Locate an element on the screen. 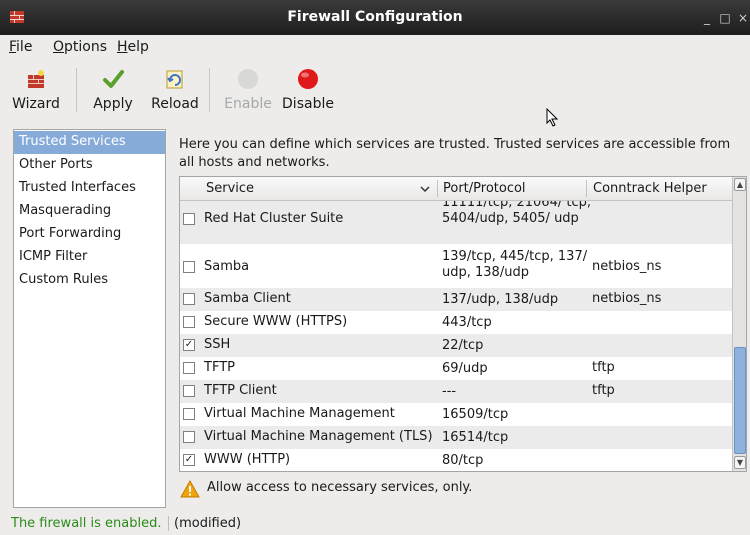 The image size is (750, 535). reload-button: Reload is located at coordinates (175, 92).